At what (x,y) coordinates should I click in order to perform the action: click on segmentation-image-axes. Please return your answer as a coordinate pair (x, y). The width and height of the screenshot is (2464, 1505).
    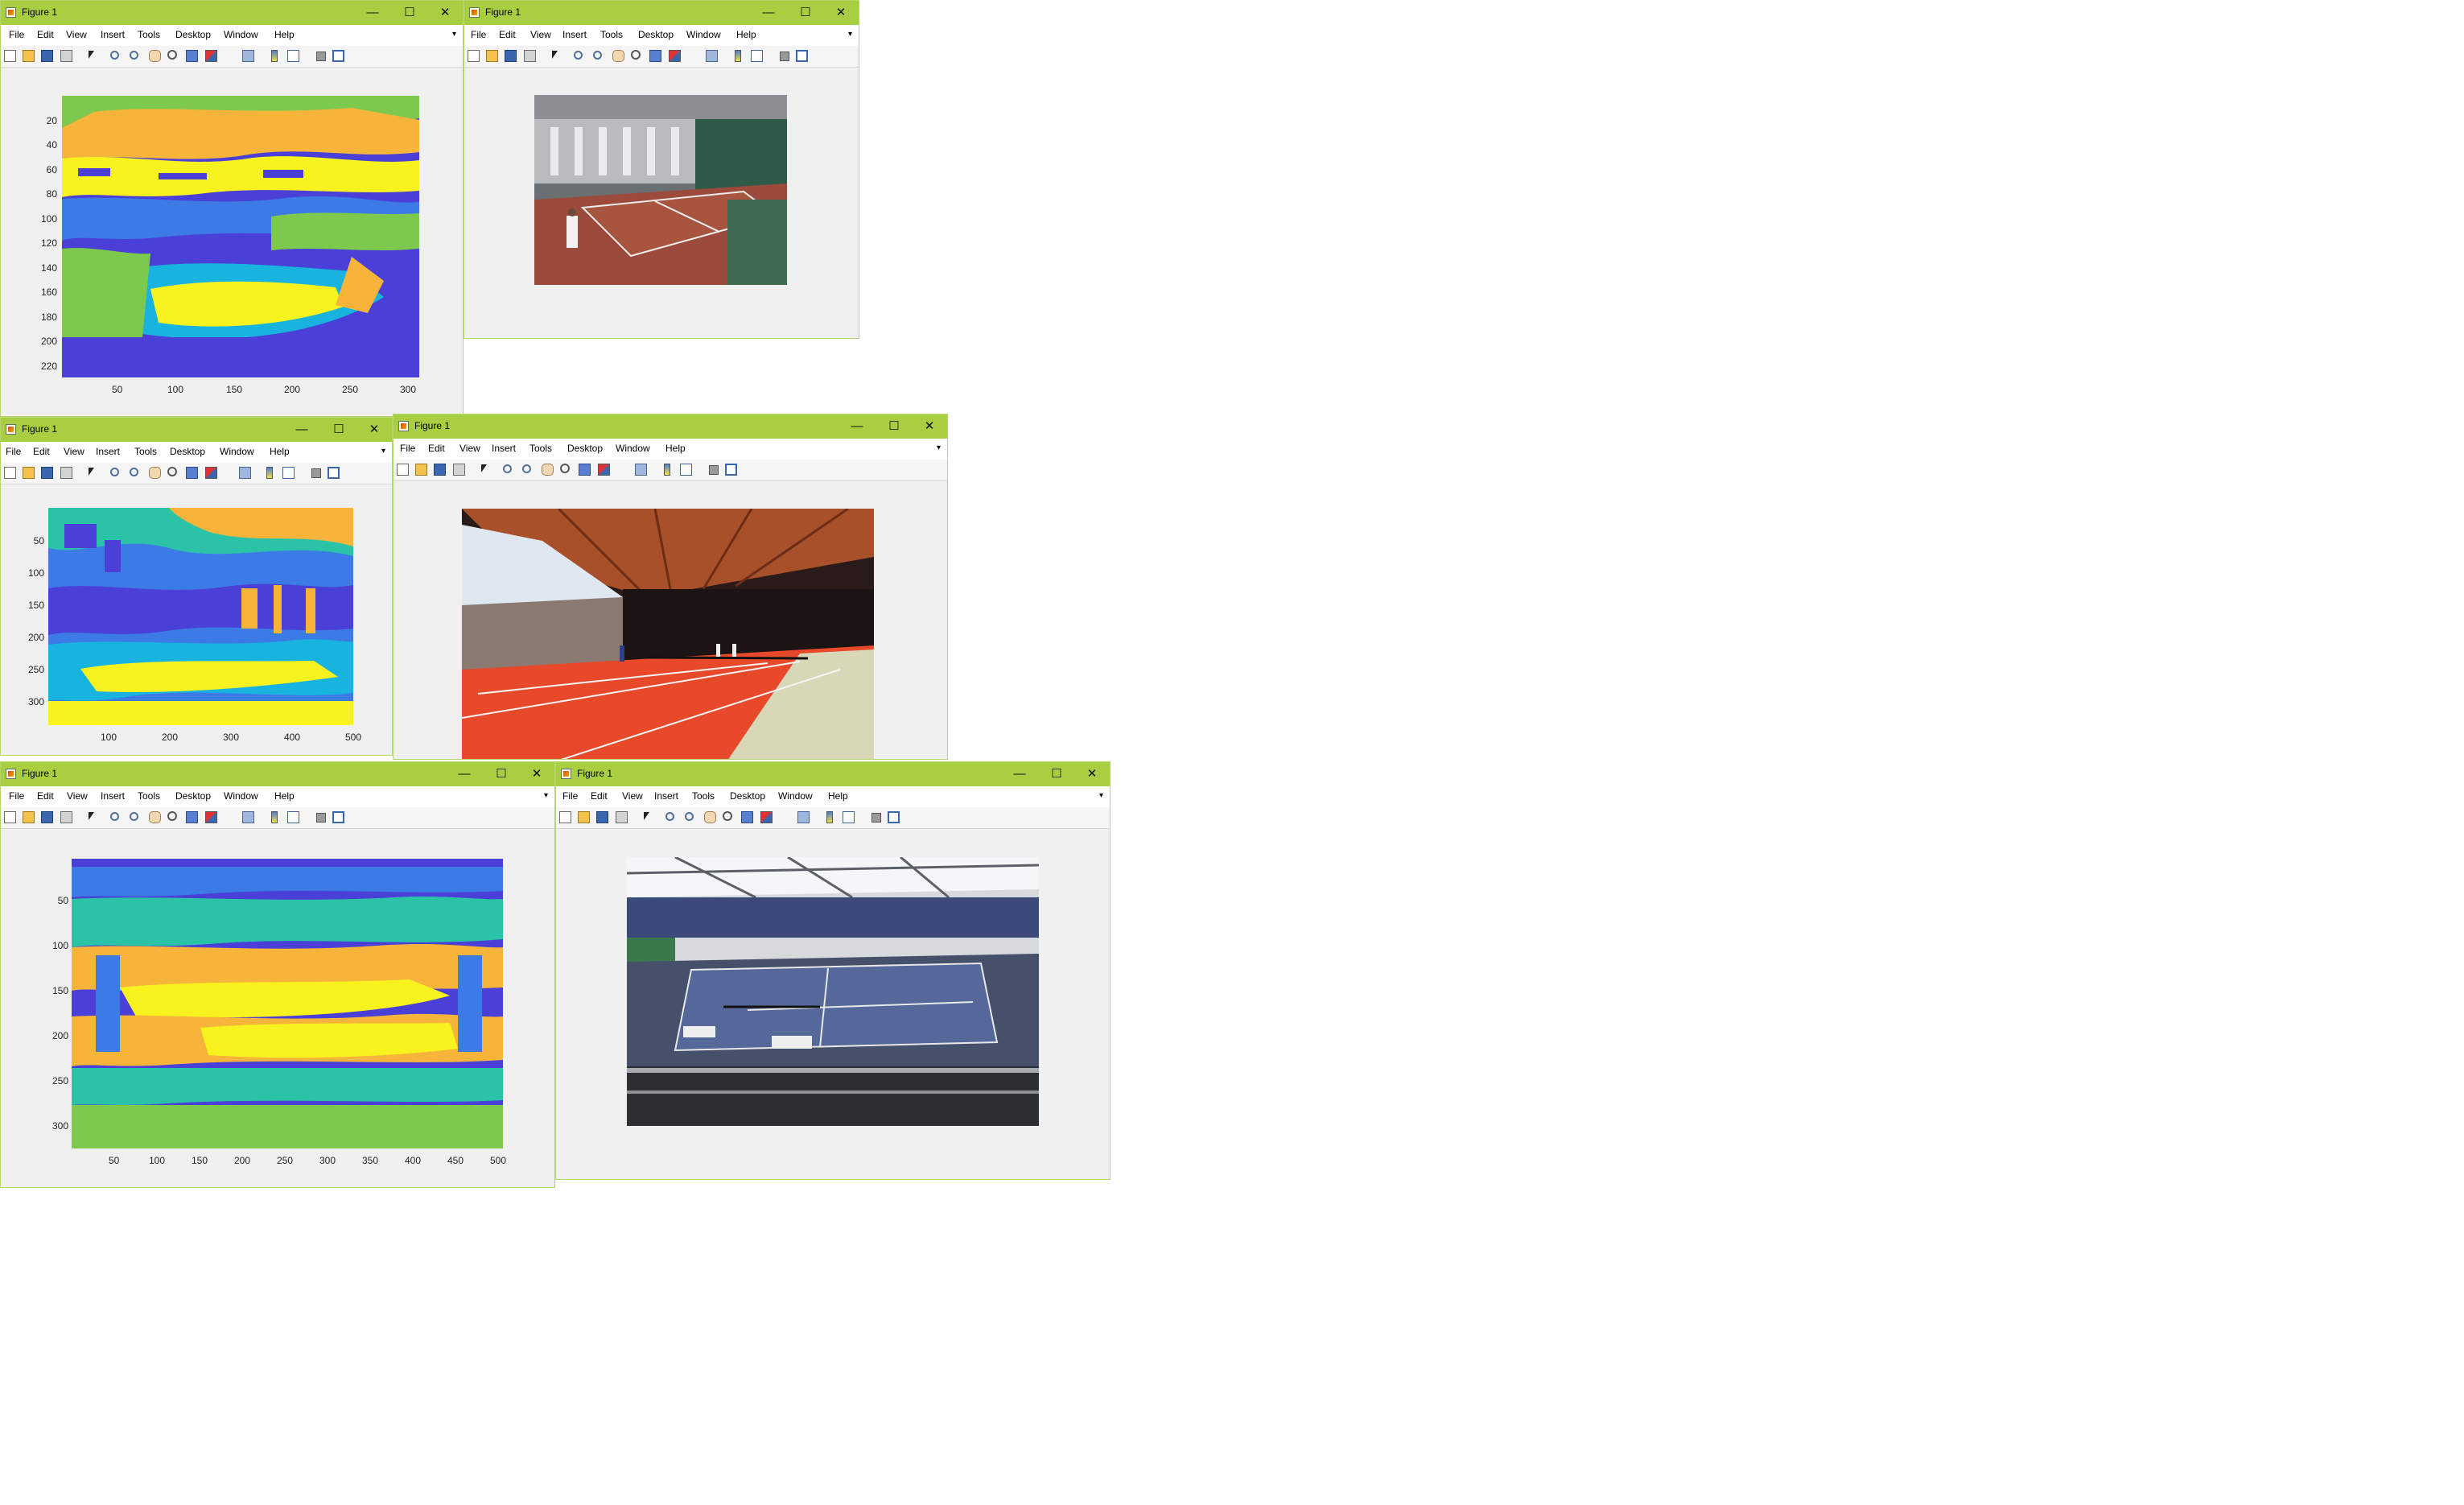
    Looking at the image, I should click on (287, 1003).